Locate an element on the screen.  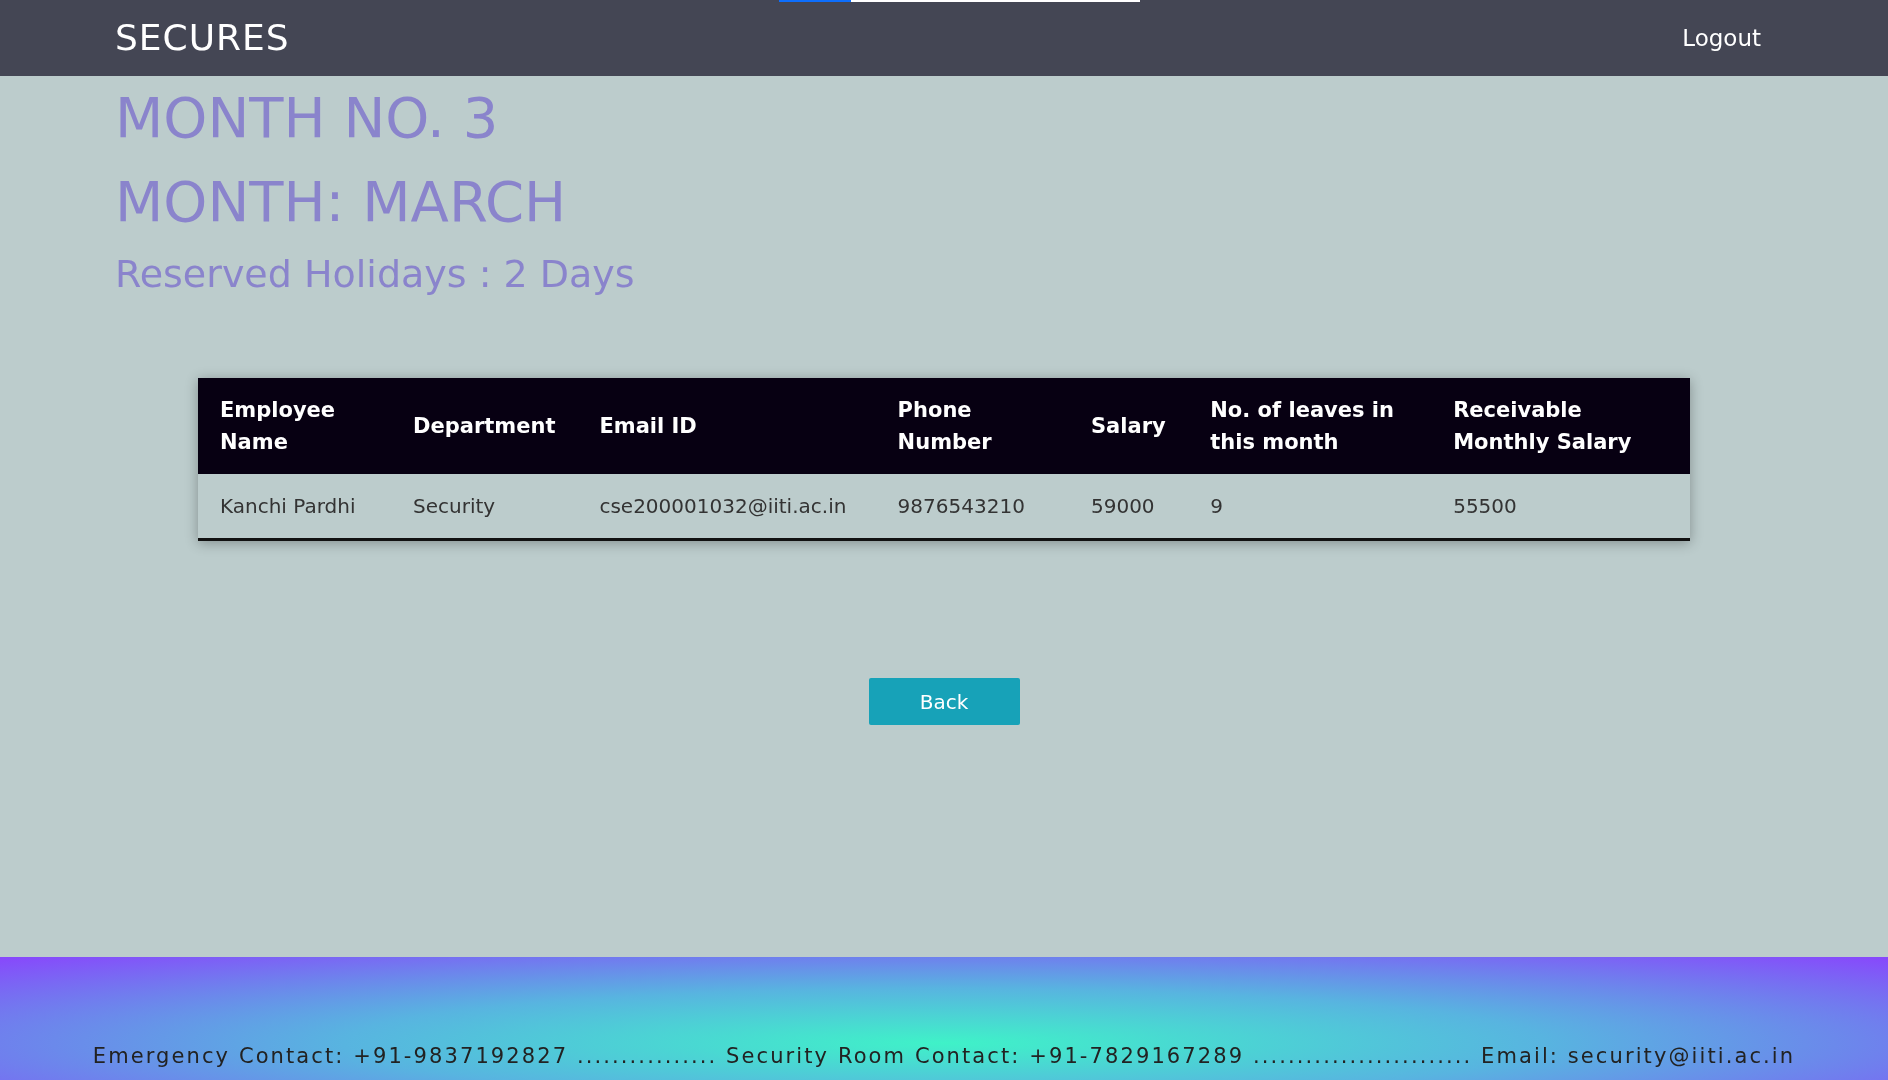
table-cell: 9 is located at coordinates (1310, 507).